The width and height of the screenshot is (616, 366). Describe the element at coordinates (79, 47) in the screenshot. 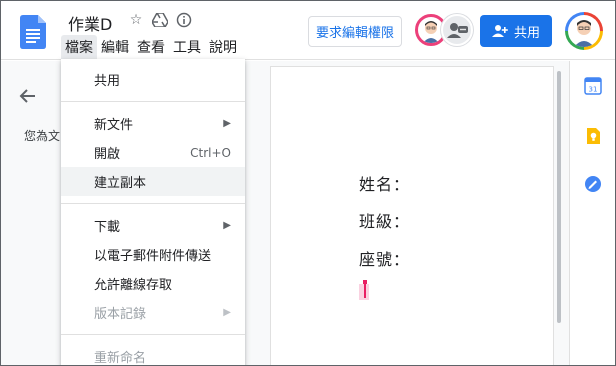

I see `menu-file: 檔案` at that location.